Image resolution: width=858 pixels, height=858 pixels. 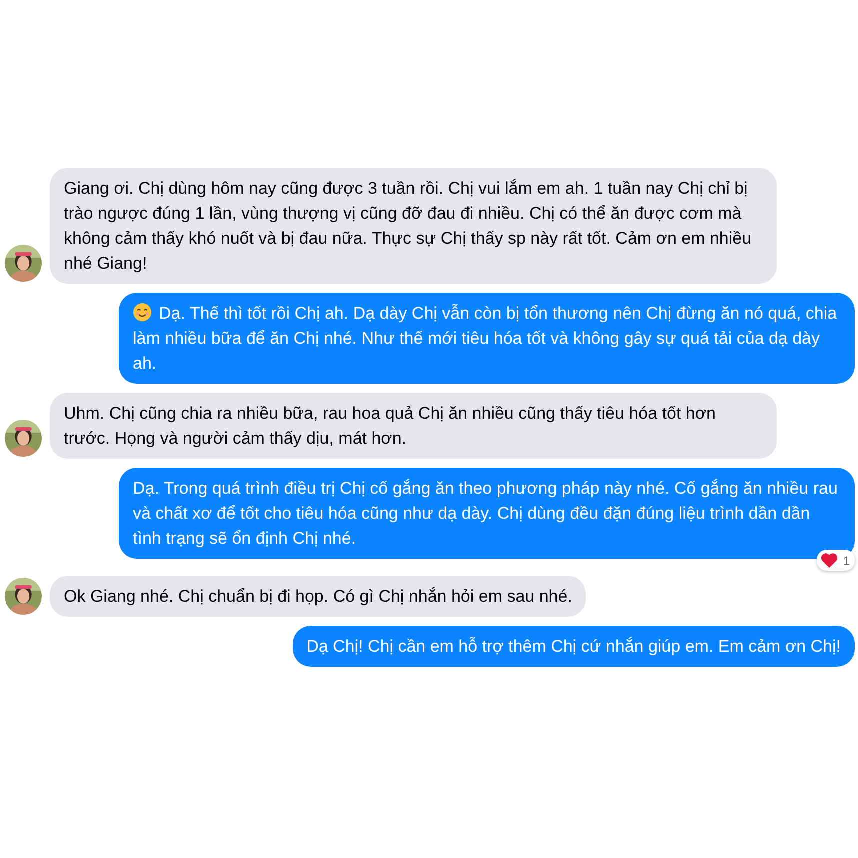 What do you see at coordinates (318, 596) in the screenshot?
I see `message-bubble: Ok Giang nhé. Chị chuẩn bị đi họp. Có gì Chị nhắn hỏi em sau nhé.` at bounding box center [318, 596].